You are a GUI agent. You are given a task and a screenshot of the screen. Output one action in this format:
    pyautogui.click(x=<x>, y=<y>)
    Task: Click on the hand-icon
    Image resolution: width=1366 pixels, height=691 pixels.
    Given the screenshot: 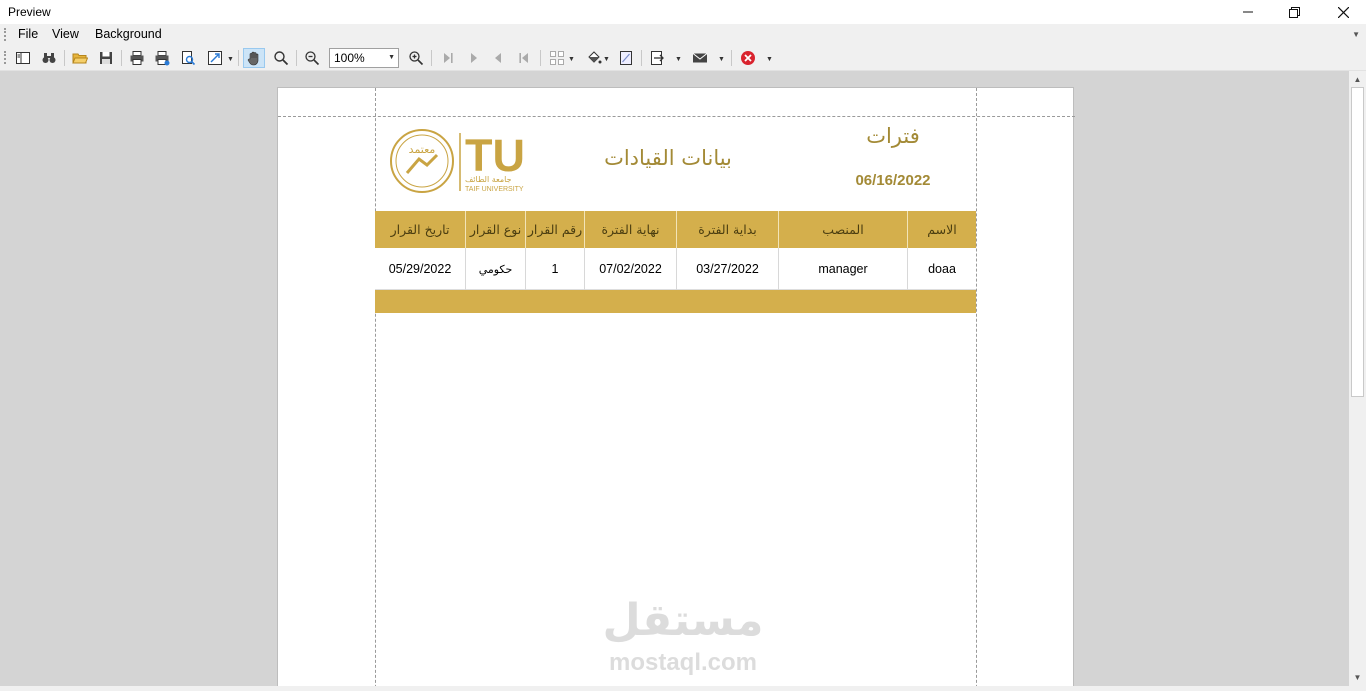 What is the action you would take?
    pyautogui.click(x=253, y=58)
    